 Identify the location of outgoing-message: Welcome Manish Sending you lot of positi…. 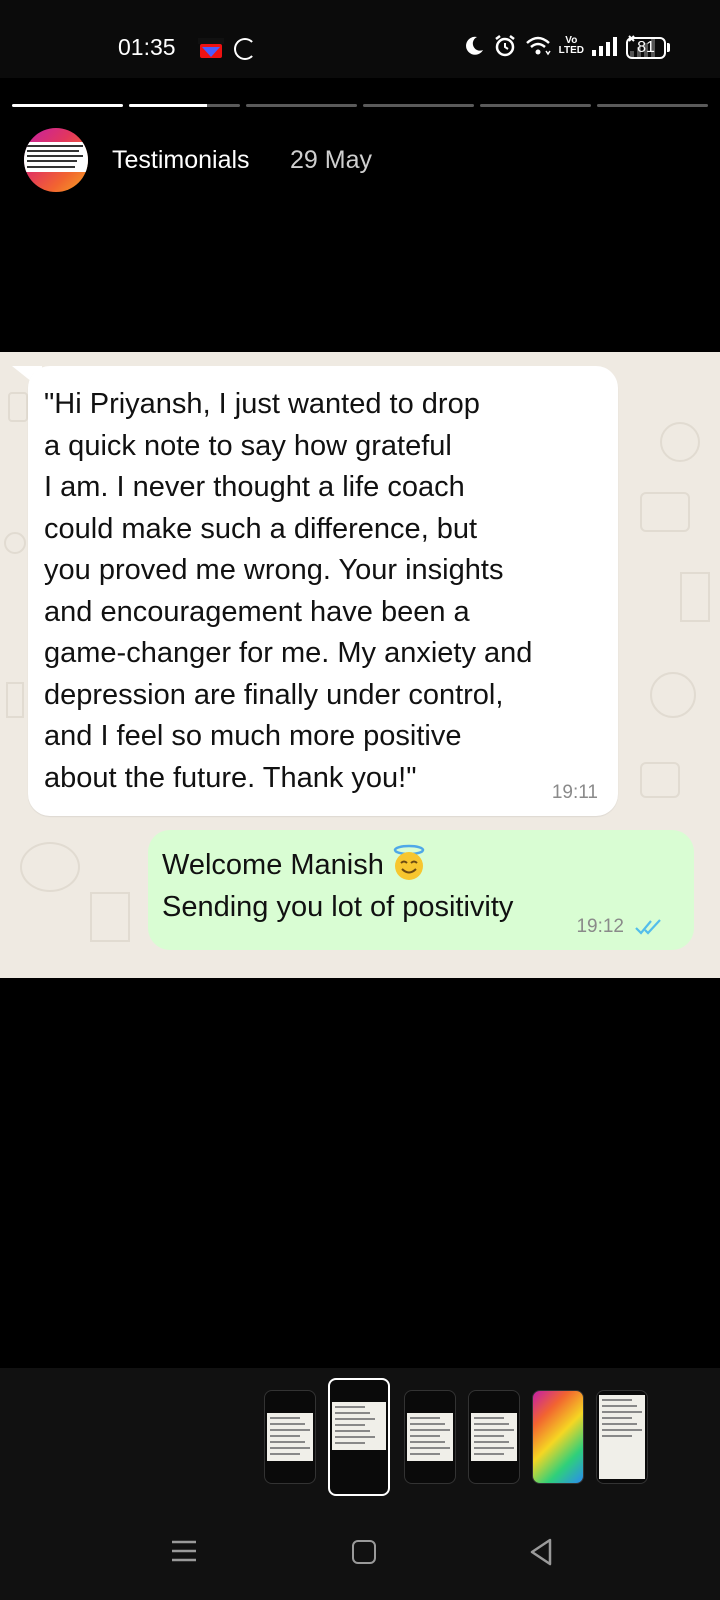
(421, 890).